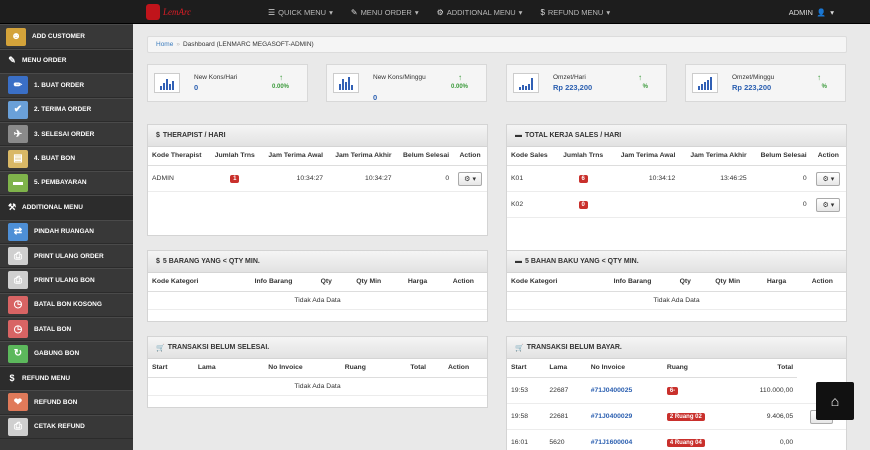  I want to click on sidebar-item-batal-bon: ◷ BATAL BON, so click(66, 329).